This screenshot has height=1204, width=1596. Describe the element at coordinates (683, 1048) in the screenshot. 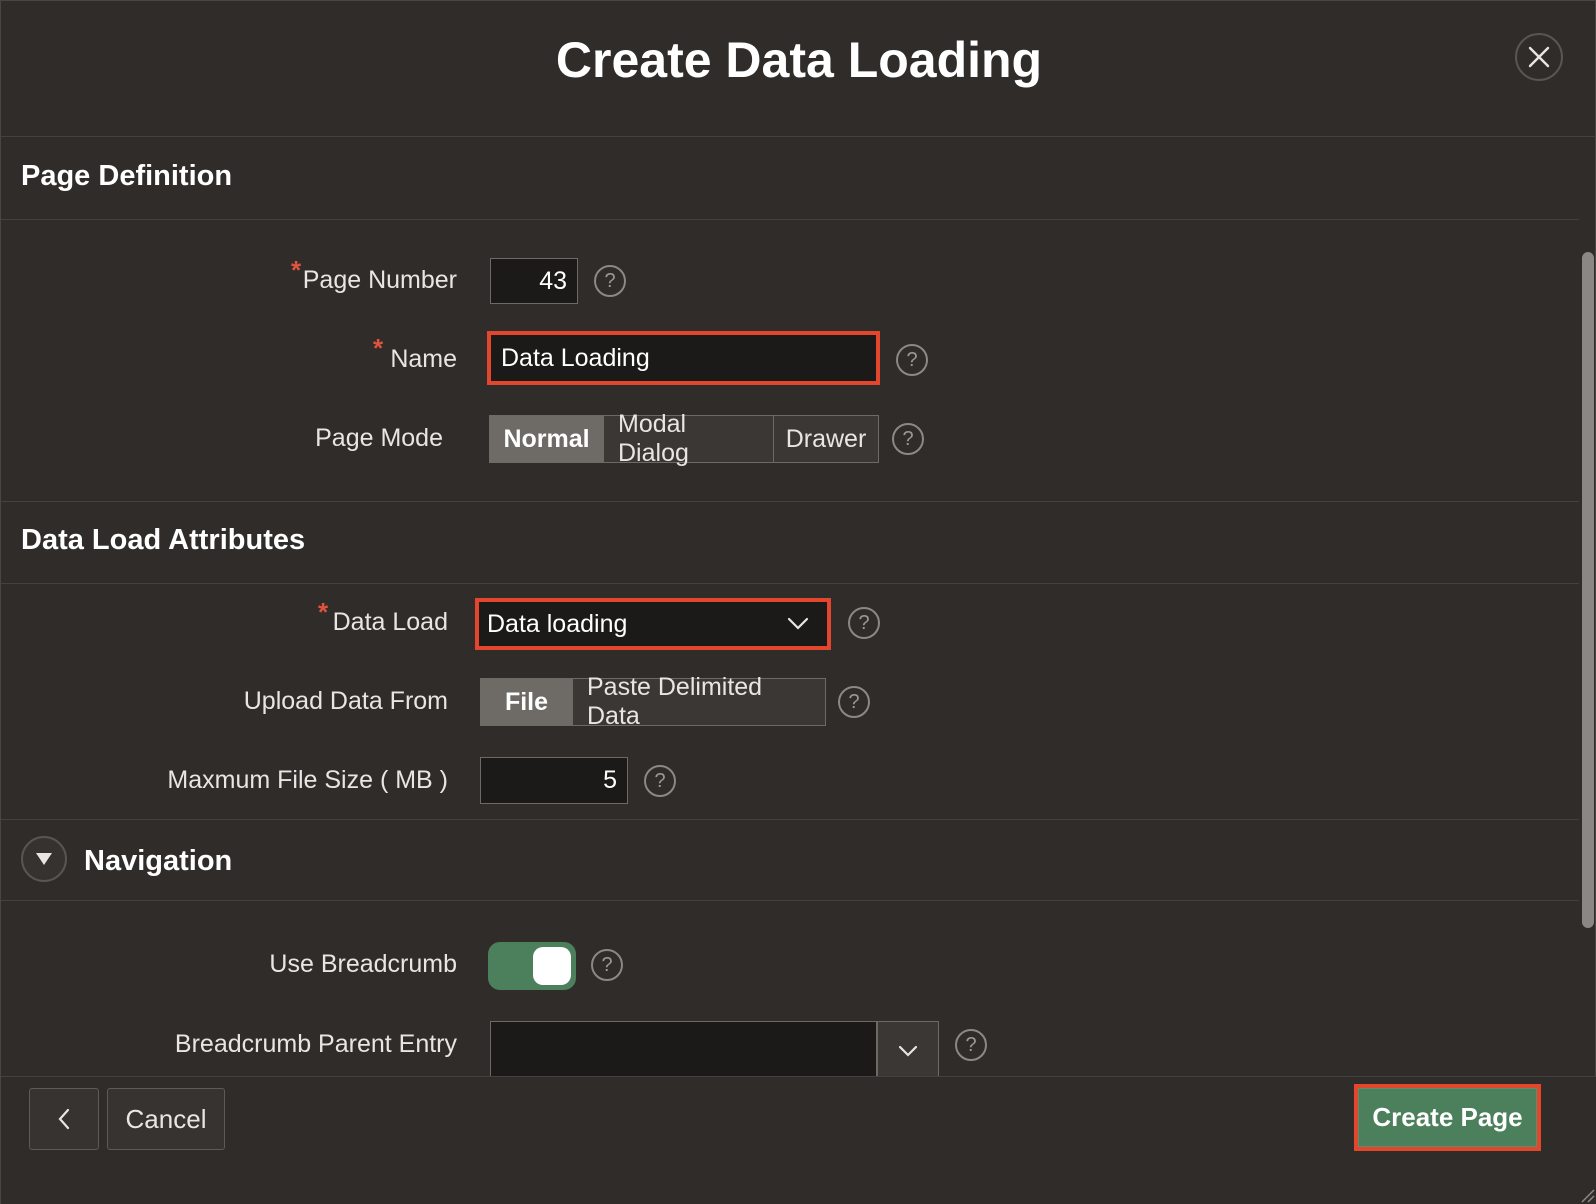

I see `breadcrumb-parent-input` at that location.